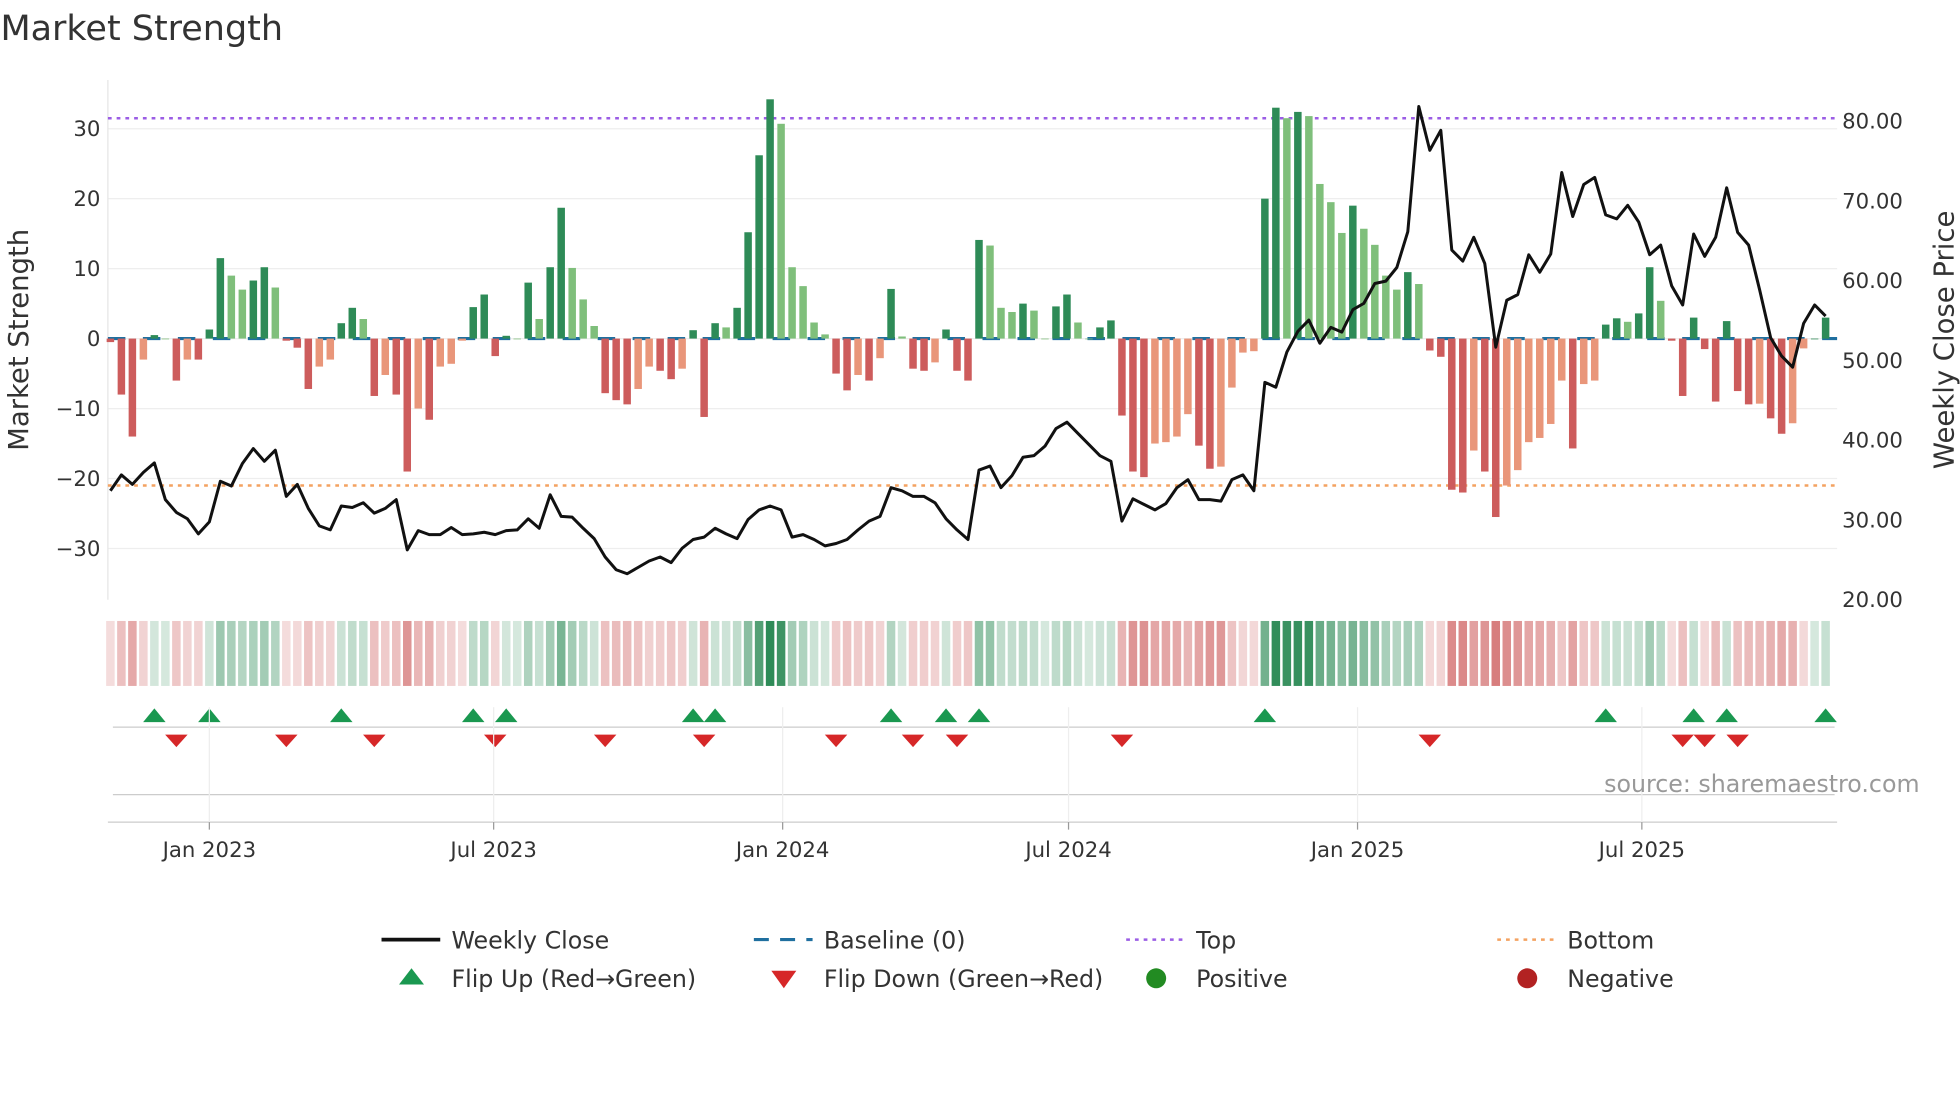  What do you see at coordinates (1156, 978) in the screenshot?
I see `legend-circle-icon` at bounding box center [1156, 978].